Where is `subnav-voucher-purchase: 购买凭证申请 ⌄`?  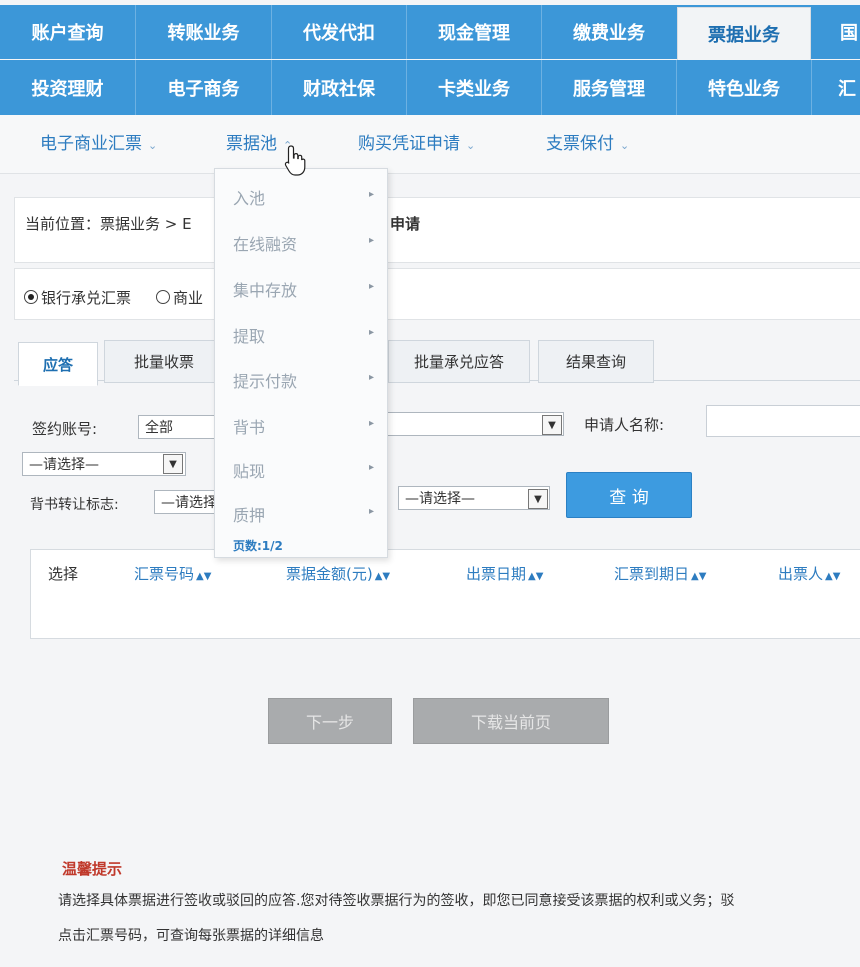
subnav-voucher-purchase: 购买凭证申请 ⌄ is located at coordinates (416, 141).